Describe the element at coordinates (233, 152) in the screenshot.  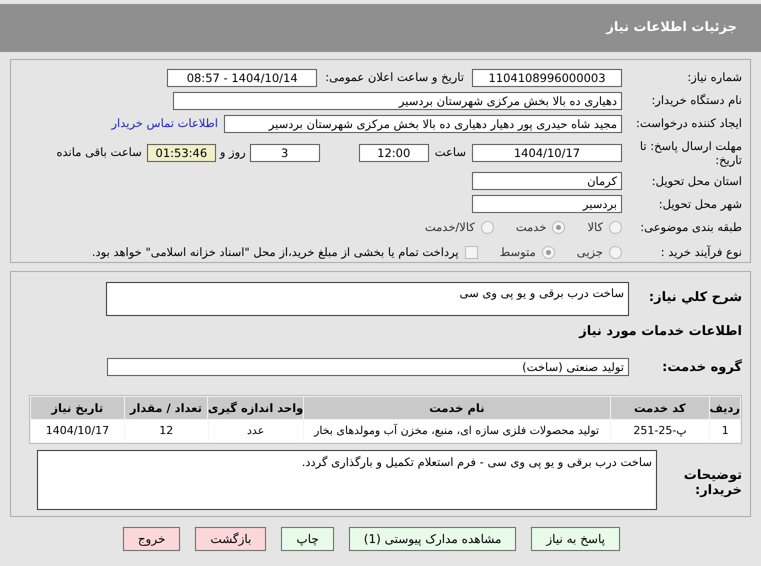
I see `field-label: روز و` at that location.